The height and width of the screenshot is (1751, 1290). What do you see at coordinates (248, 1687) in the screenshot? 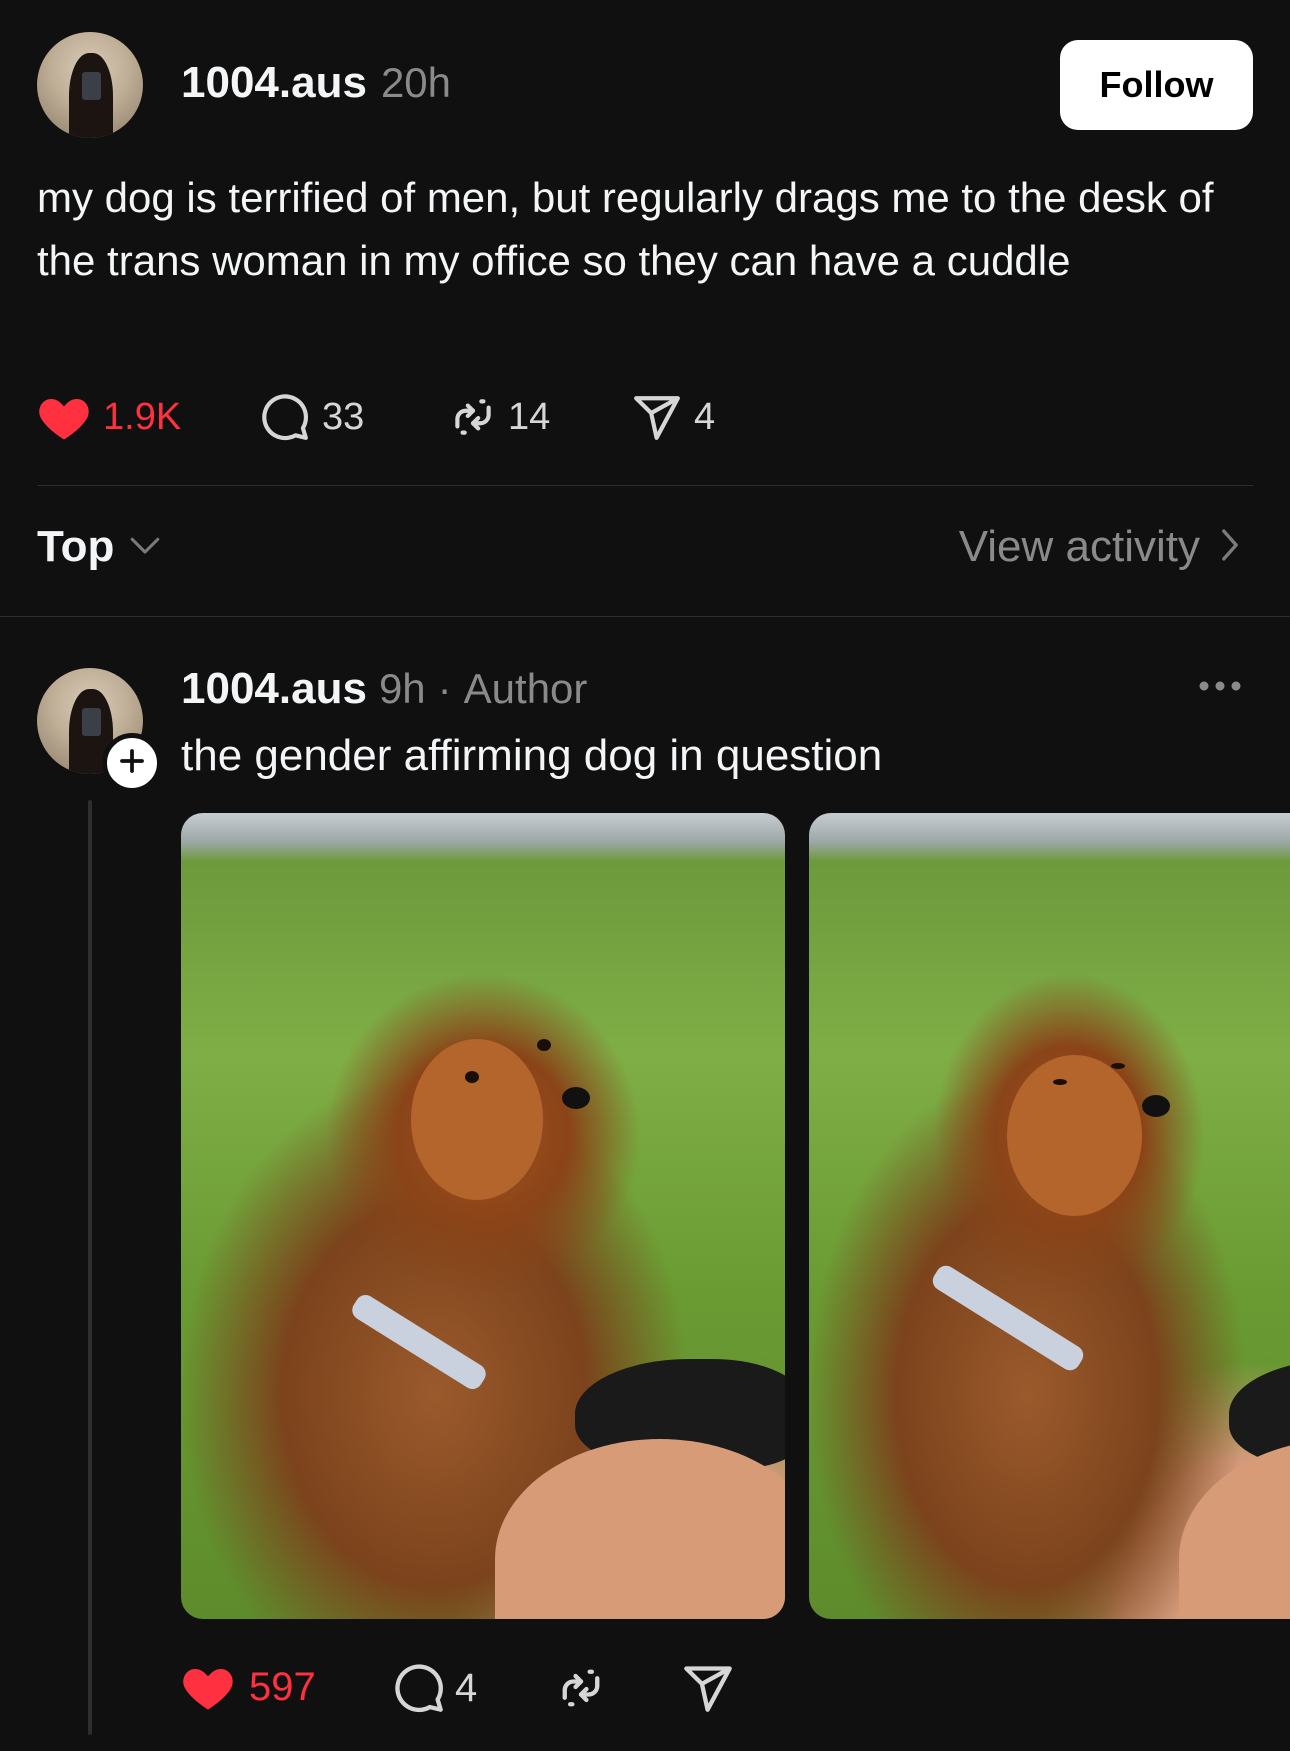
I see `reply-like-button: 597` at bounding box center [248, 1687].